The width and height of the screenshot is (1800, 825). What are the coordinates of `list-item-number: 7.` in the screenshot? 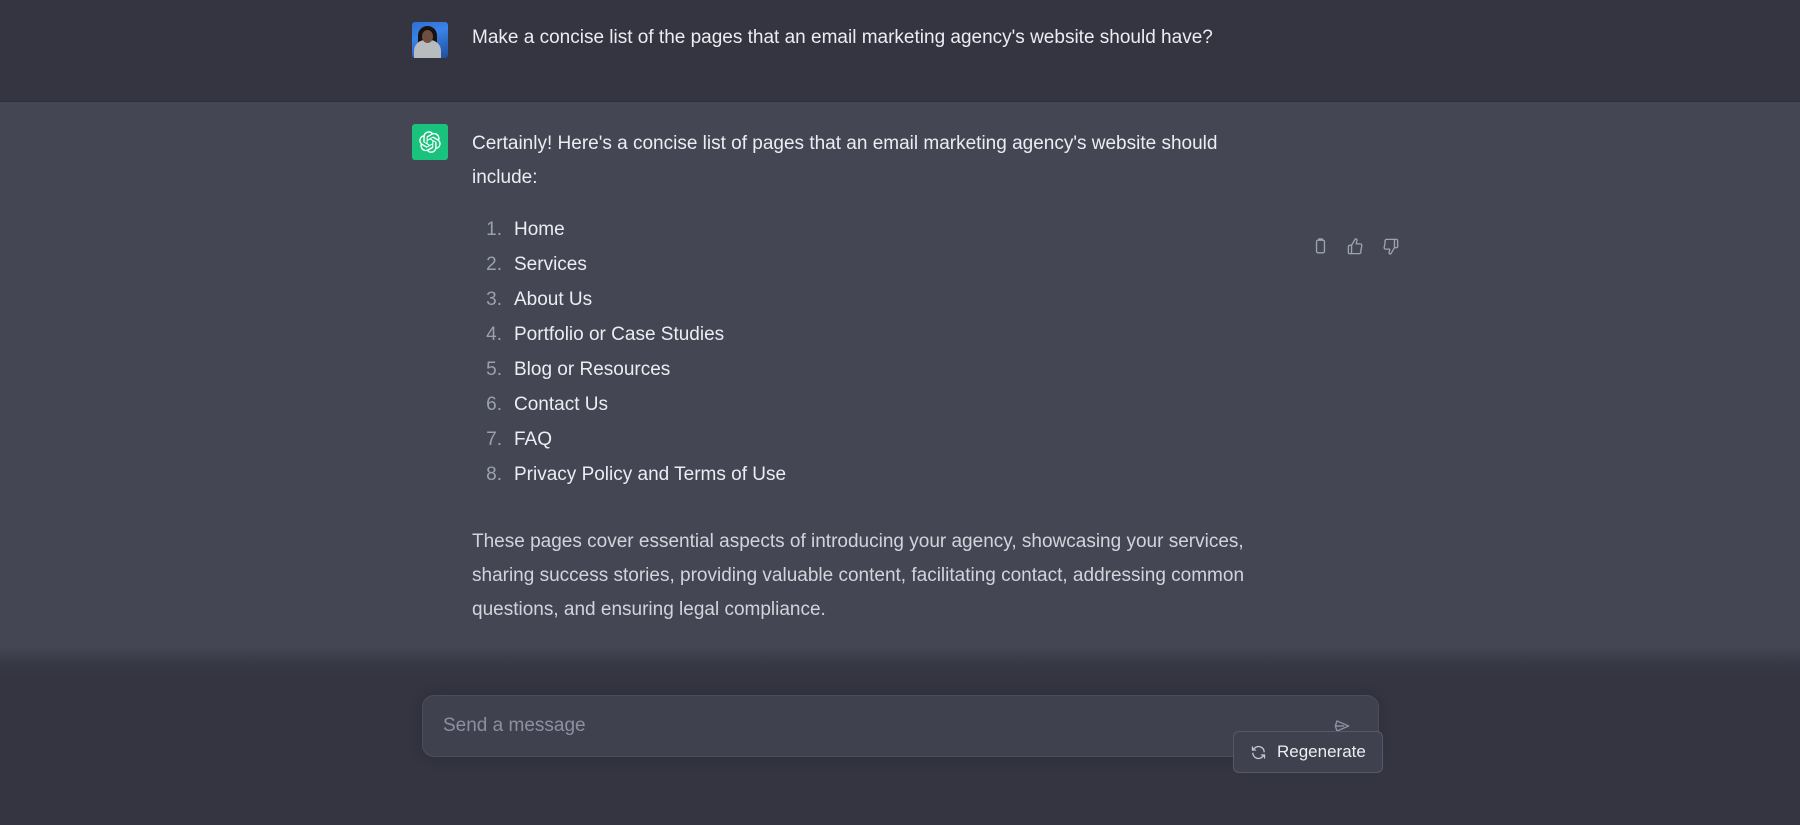 It's located at (494, 439).